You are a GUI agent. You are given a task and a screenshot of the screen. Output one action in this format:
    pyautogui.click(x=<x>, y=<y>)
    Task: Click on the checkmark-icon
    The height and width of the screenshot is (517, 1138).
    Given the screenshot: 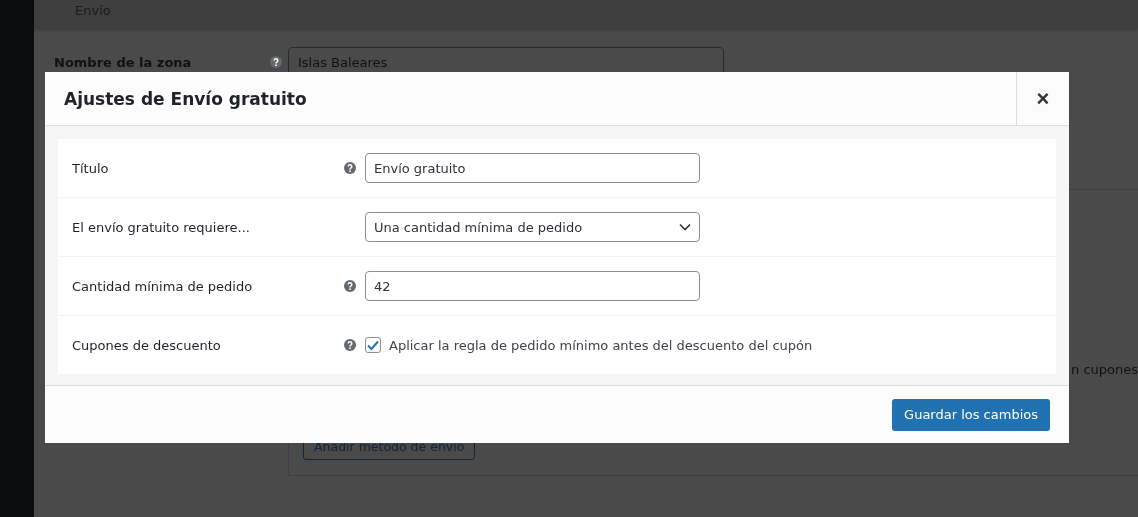 What is the action you would take?
    pyautogui.click(x=373, y=345)
    